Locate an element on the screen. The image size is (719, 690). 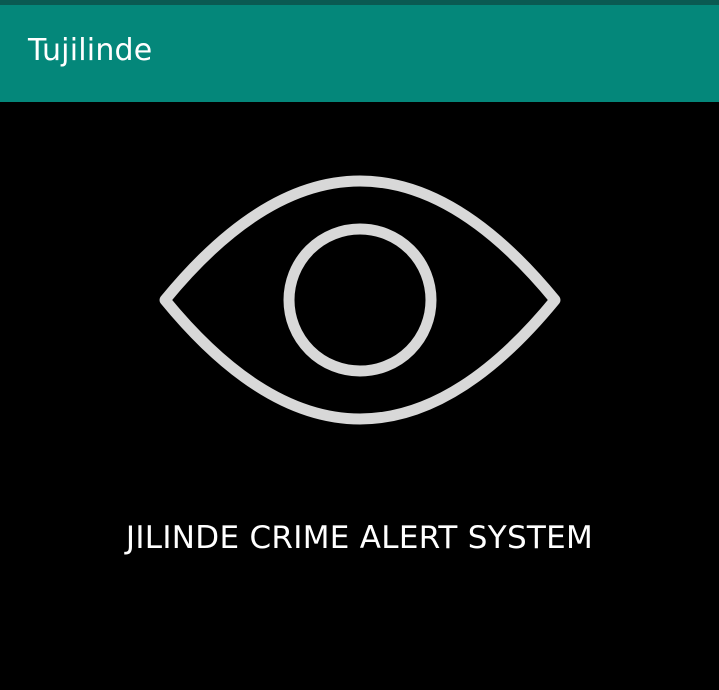
eye-iris is located at coordinates (360, 300).